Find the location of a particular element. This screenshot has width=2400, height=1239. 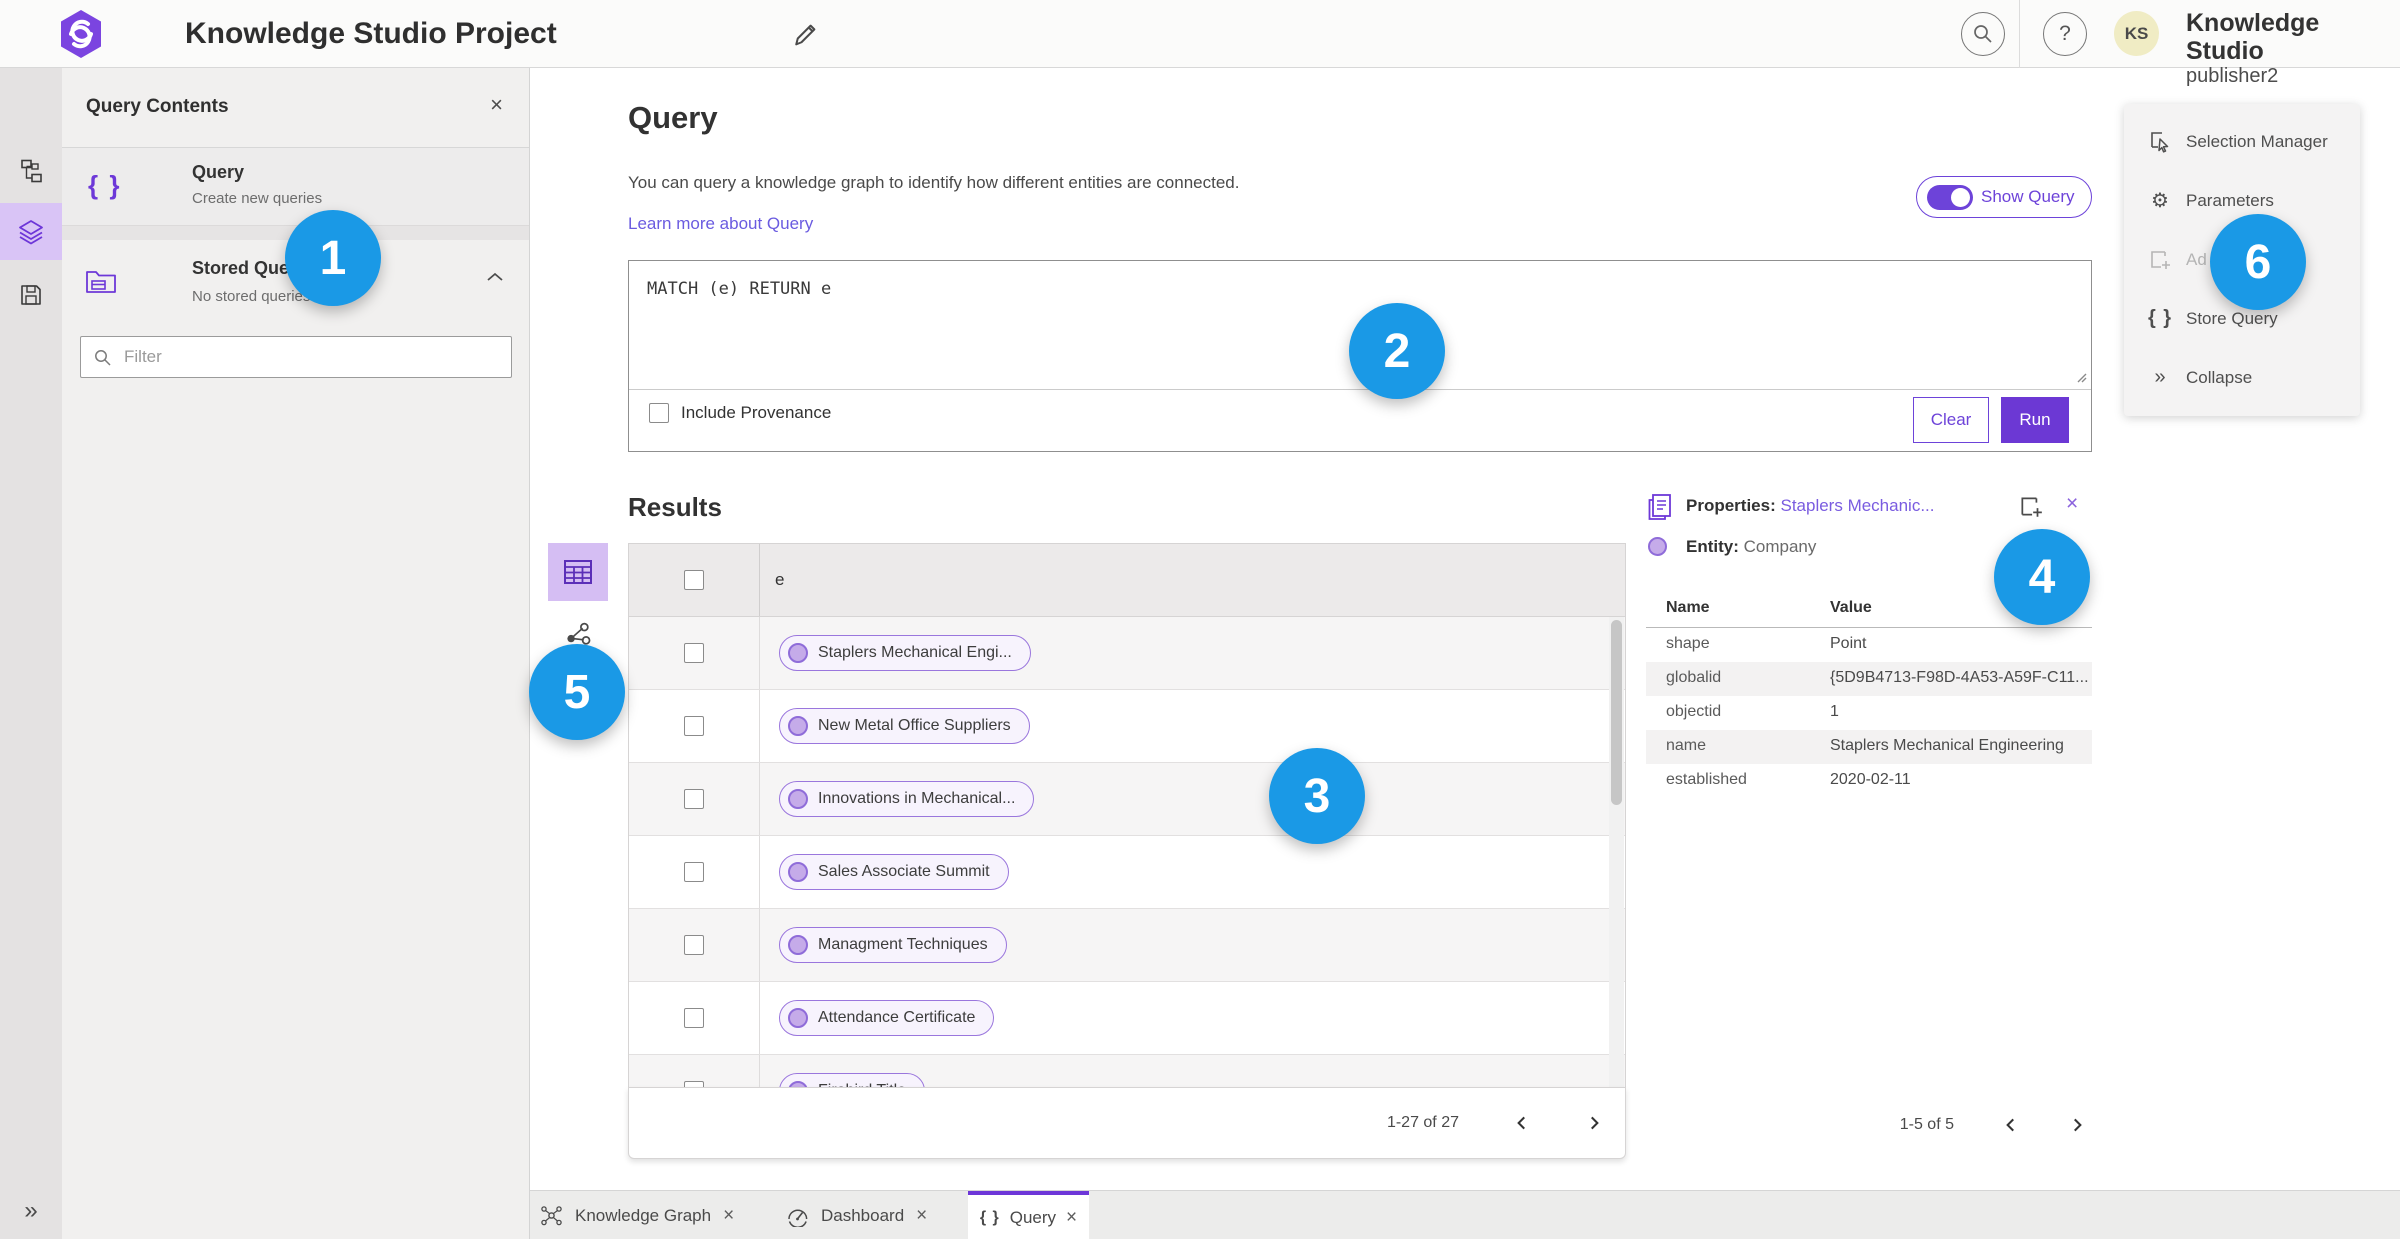

table-view-button is located at coordinates (578, 572).